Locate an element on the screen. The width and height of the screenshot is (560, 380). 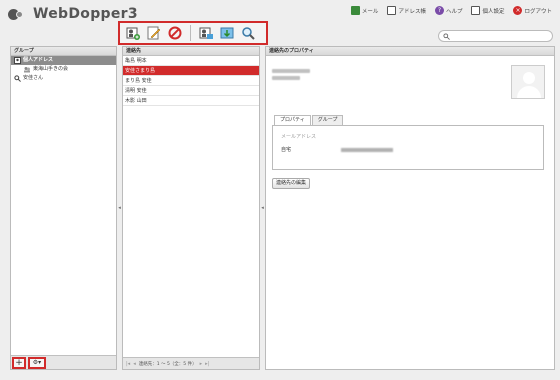
next-page-icon: ▸ is located at coordinates (201, 364).